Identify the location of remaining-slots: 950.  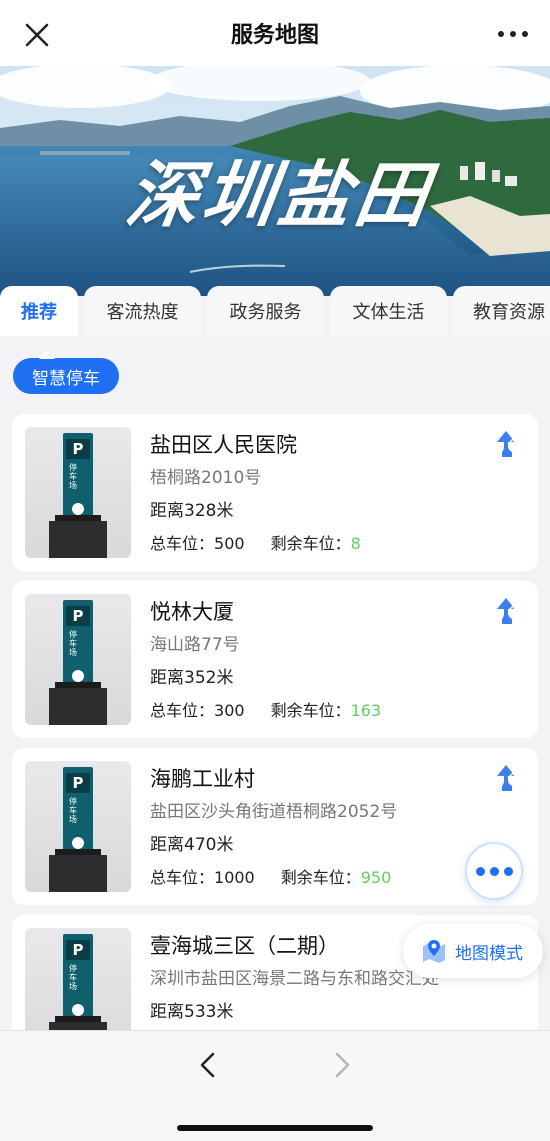
(376, 877).